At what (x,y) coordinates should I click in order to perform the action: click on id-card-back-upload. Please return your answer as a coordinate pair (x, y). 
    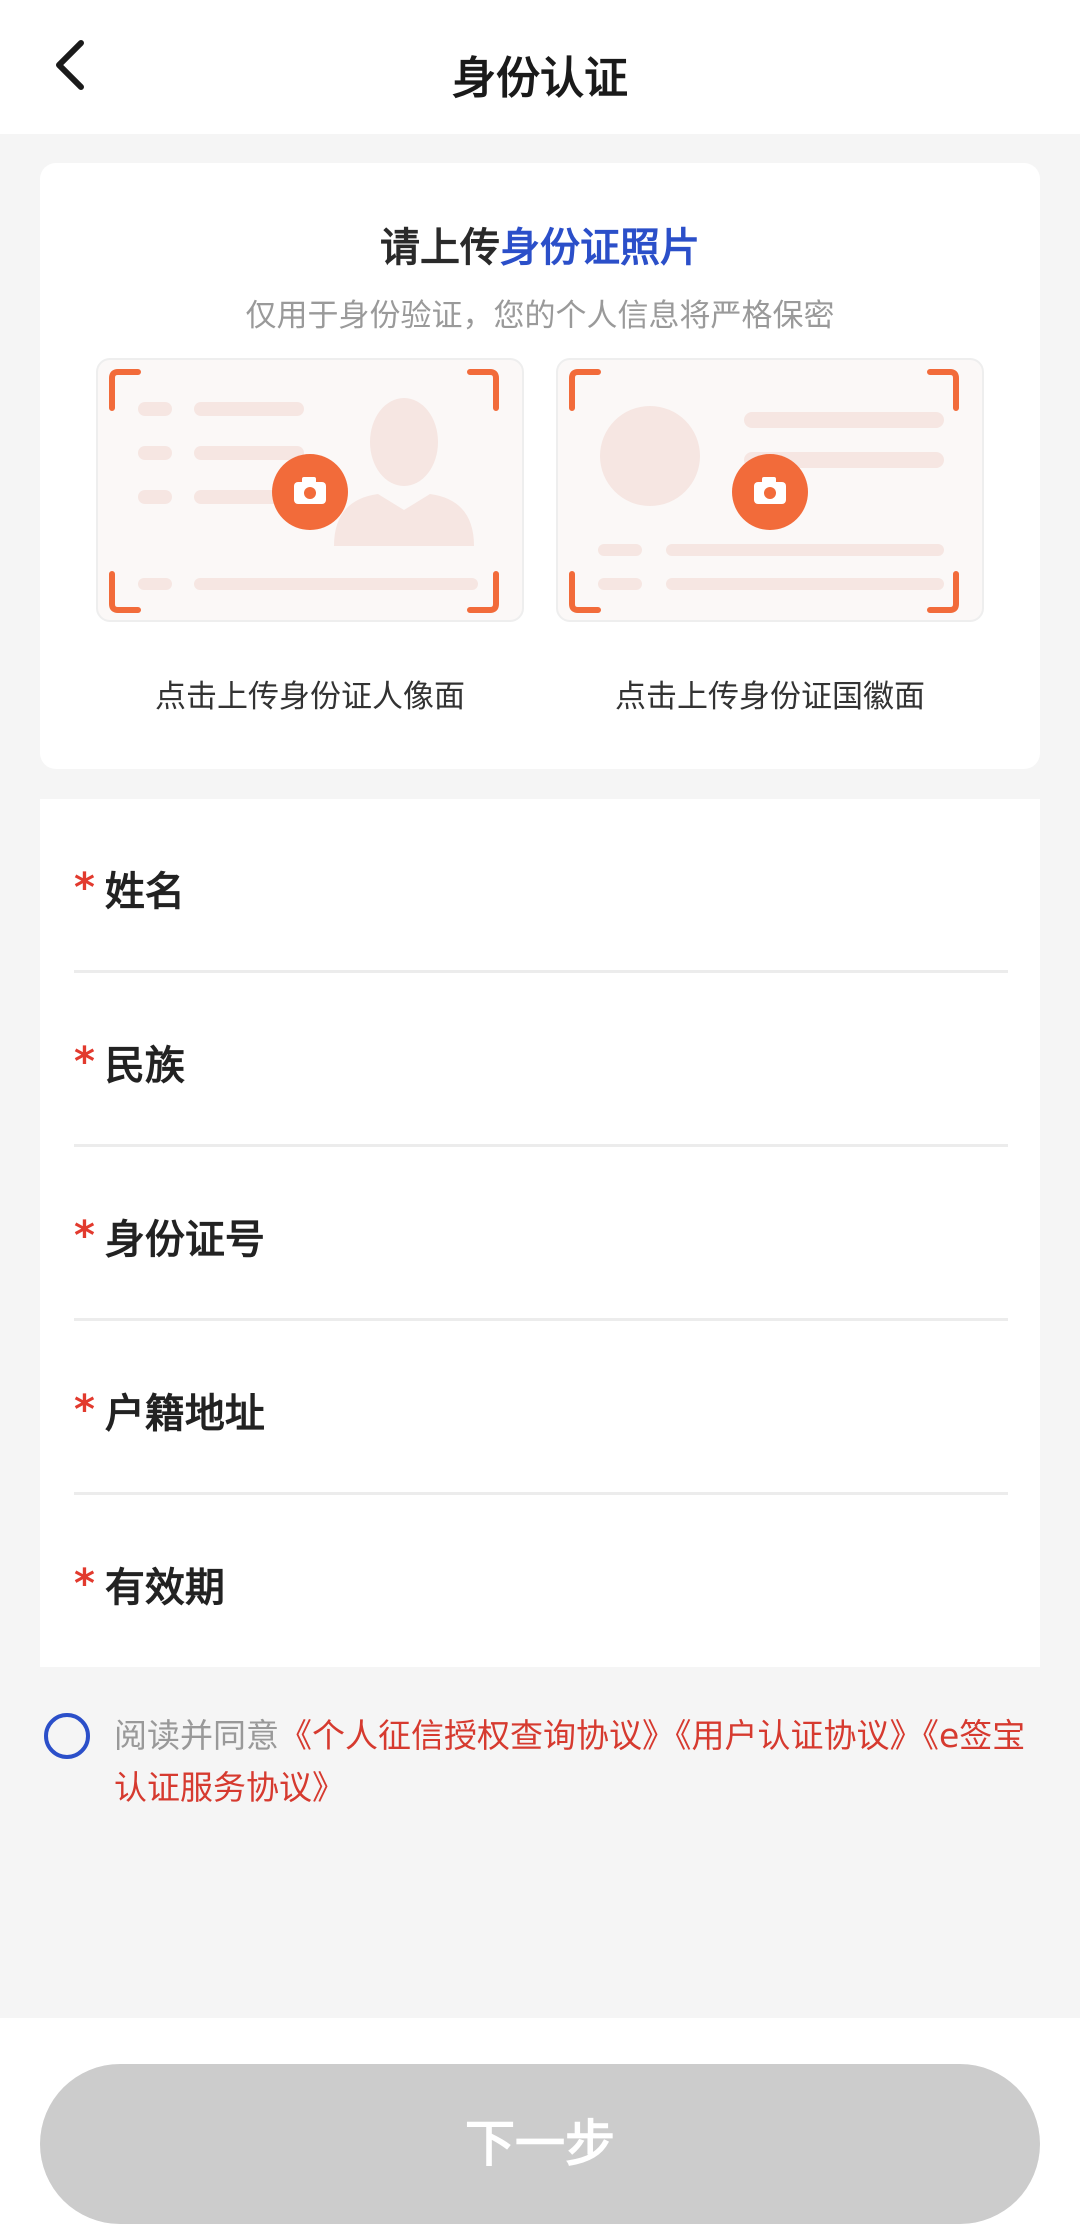
    Looking at the image, I should click on (770, 490).